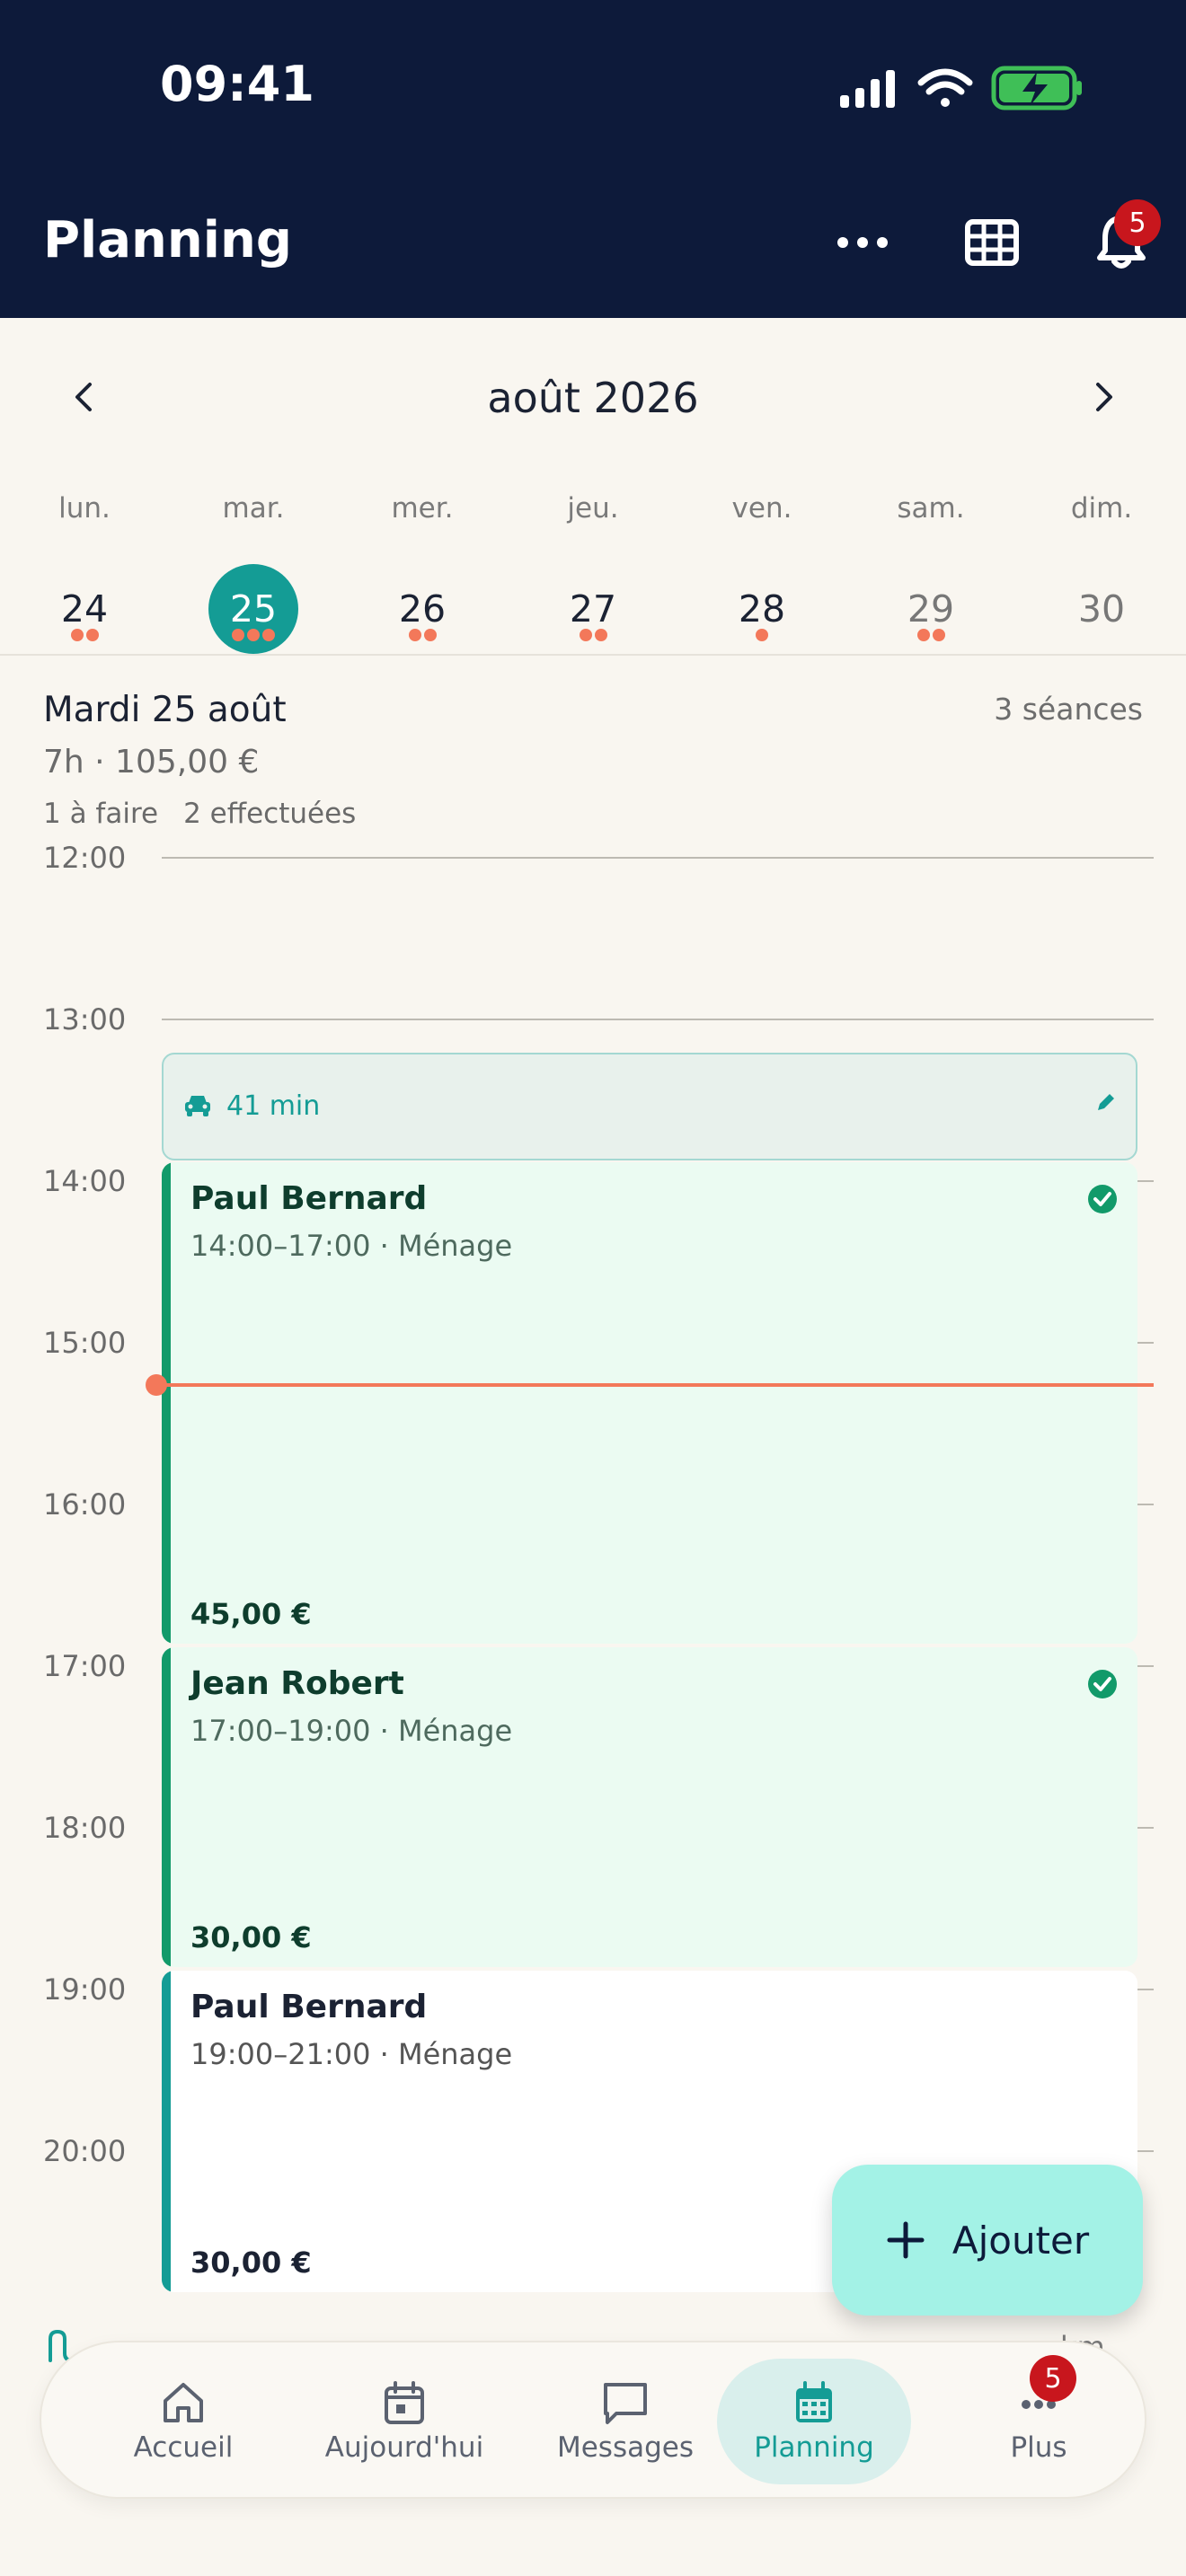 The height and width of the screenshot is (2576, 1186). Describe the element at coordinates (297, 1683) in the screenshot. I see `client-name: Jean Robert` at that location.